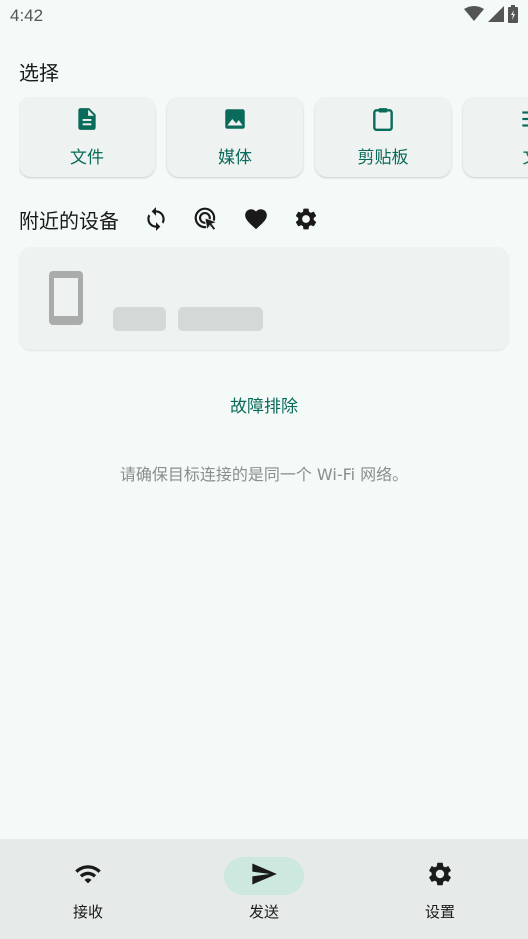 The width and height of the screenshot is (528, 939). I want to click on status-time: 4:42, so click(27, 15).